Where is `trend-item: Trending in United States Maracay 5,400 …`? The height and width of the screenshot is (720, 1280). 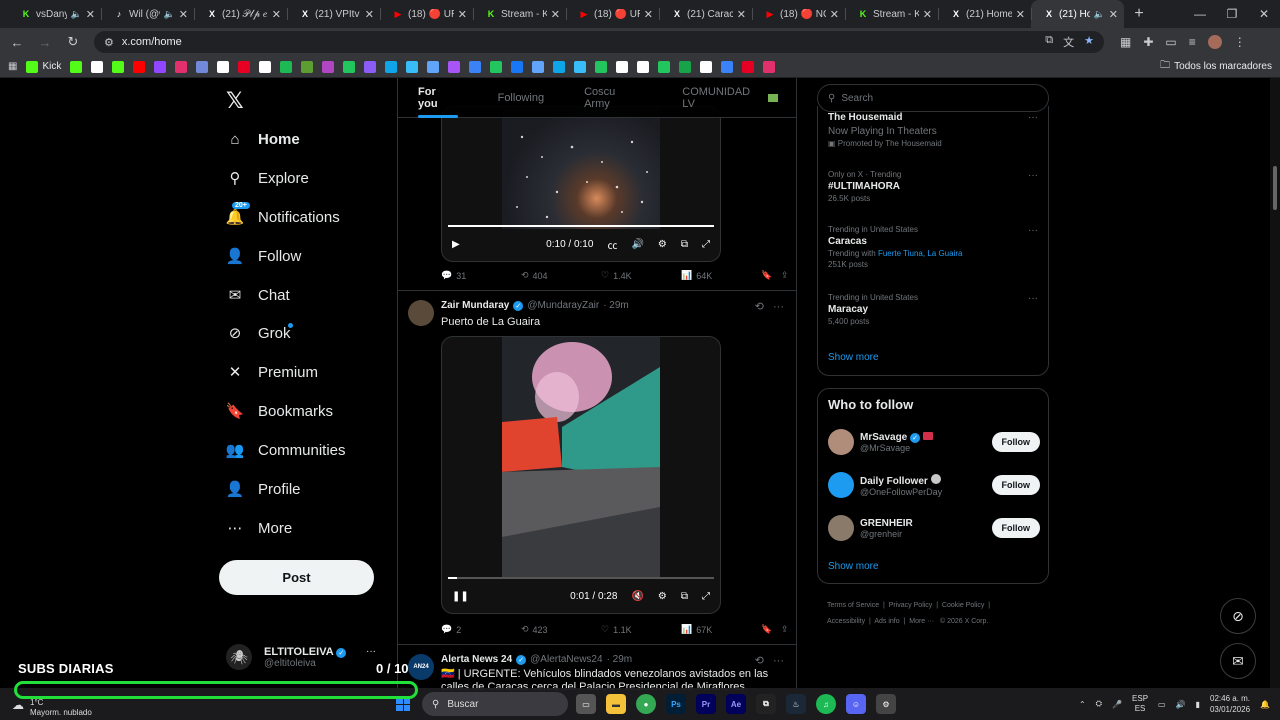 trend-item: Trending in United States Maracay 5,400 … is located at coordinates (933, 309).